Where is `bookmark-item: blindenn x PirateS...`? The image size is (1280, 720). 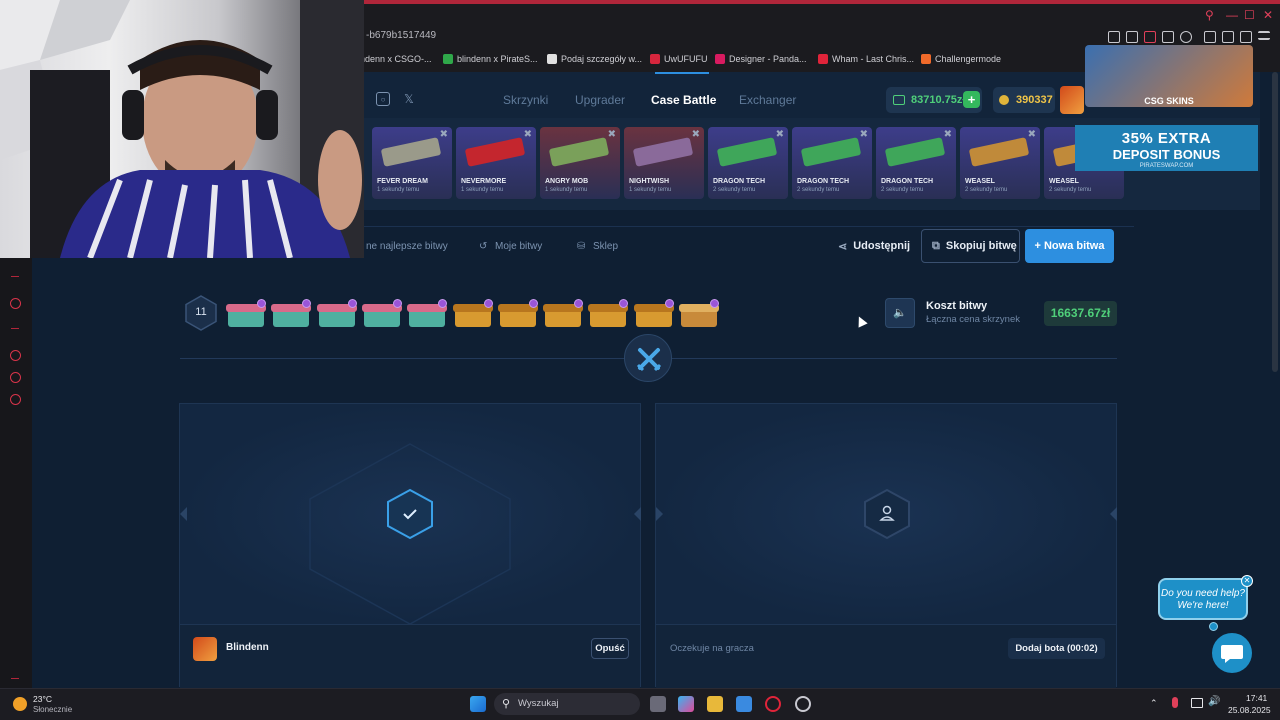 bookmark-item: blindenn x PirateS... is located at coordinates (490, 59).